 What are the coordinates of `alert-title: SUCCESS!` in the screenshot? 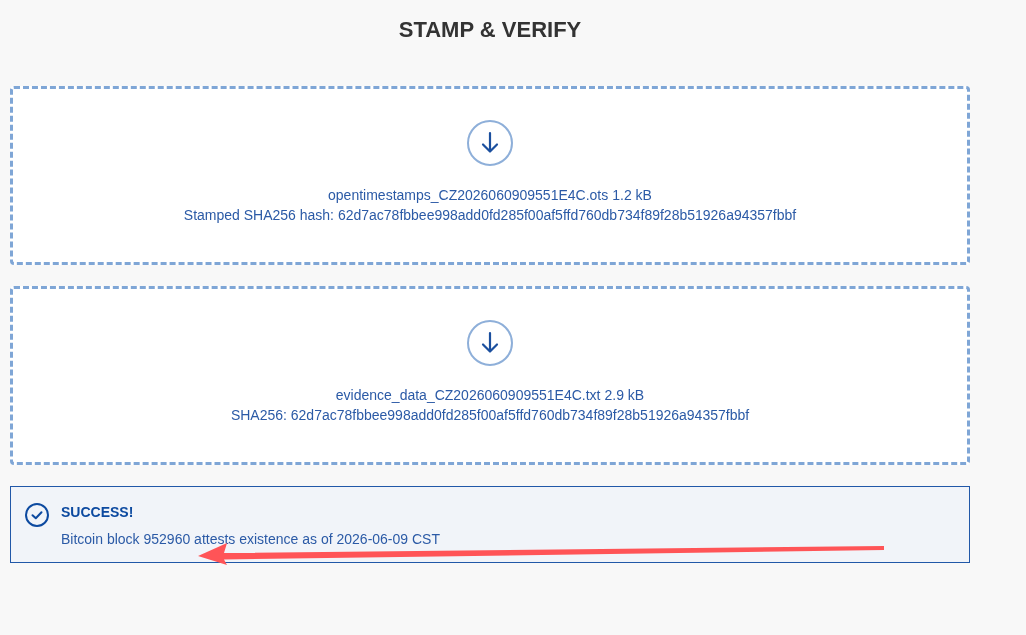 It's located at (98, 512).